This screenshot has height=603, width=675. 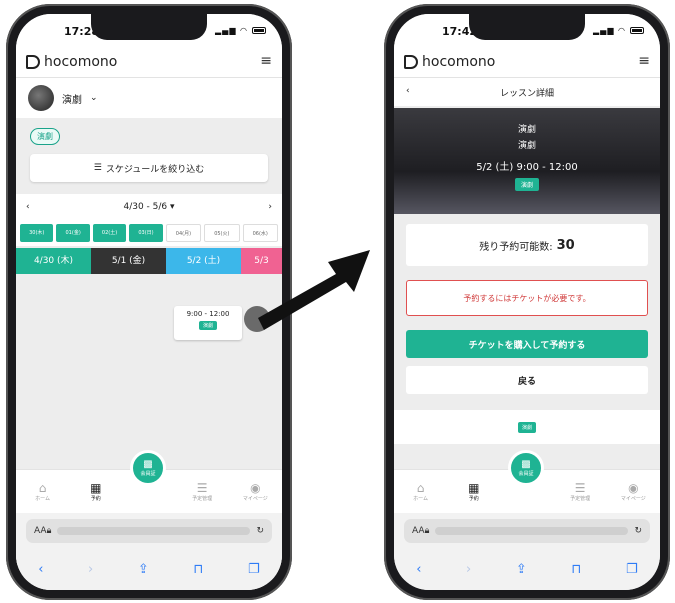 I want to click on user-selector: 演劇 ⌄, so click(x=149, y=98).